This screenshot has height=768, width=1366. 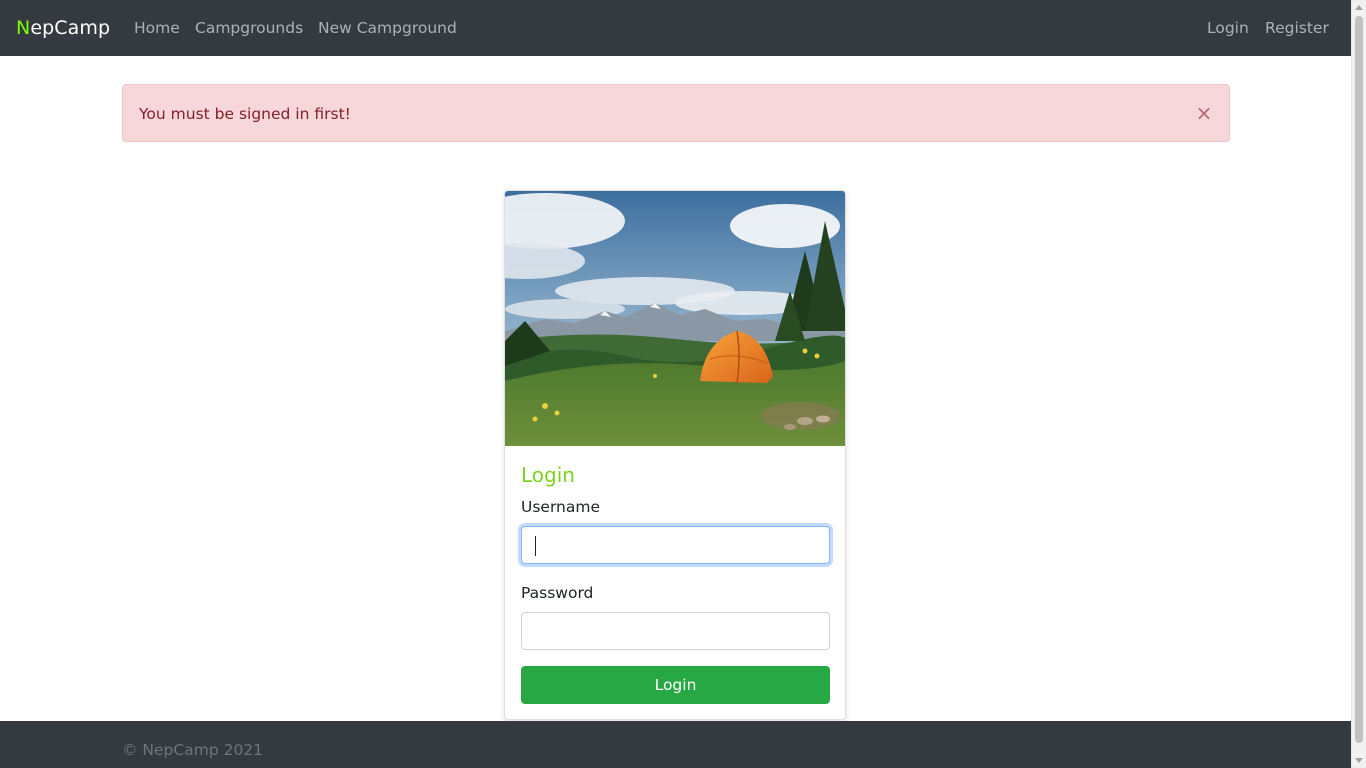 I want to click on scroll-down-arrow-icon, so click(x=1359, y=760).